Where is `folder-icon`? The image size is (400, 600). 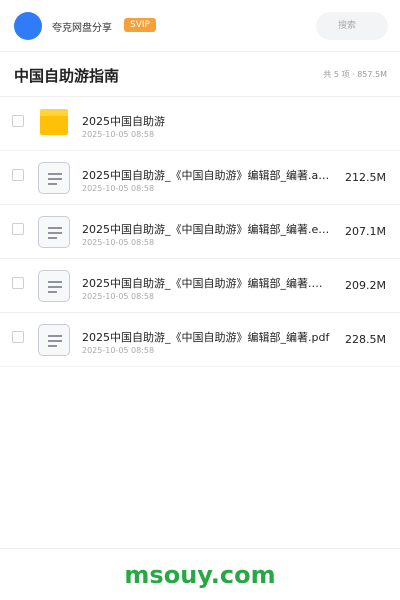
folder-icon is located at coordinates (54, 122).